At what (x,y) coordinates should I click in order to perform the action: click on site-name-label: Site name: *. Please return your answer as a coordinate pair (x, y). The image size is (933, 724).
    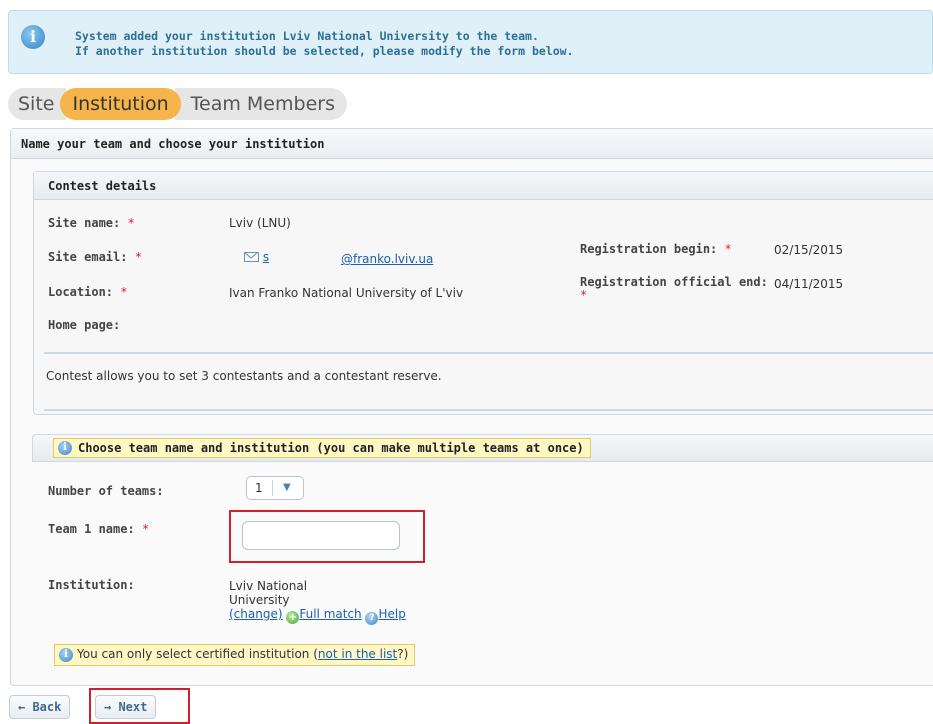
    Looking at the image, I should click on (91, 223).